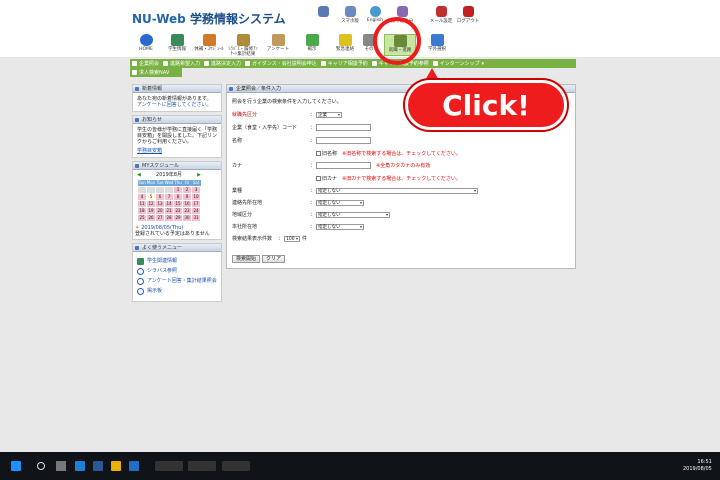 This screenshot has height=480, width=720. What do you see at coordinates (468, 15) in the screenshot?
I see `logout-link: ログアウト` at bounding box center [468, 15].